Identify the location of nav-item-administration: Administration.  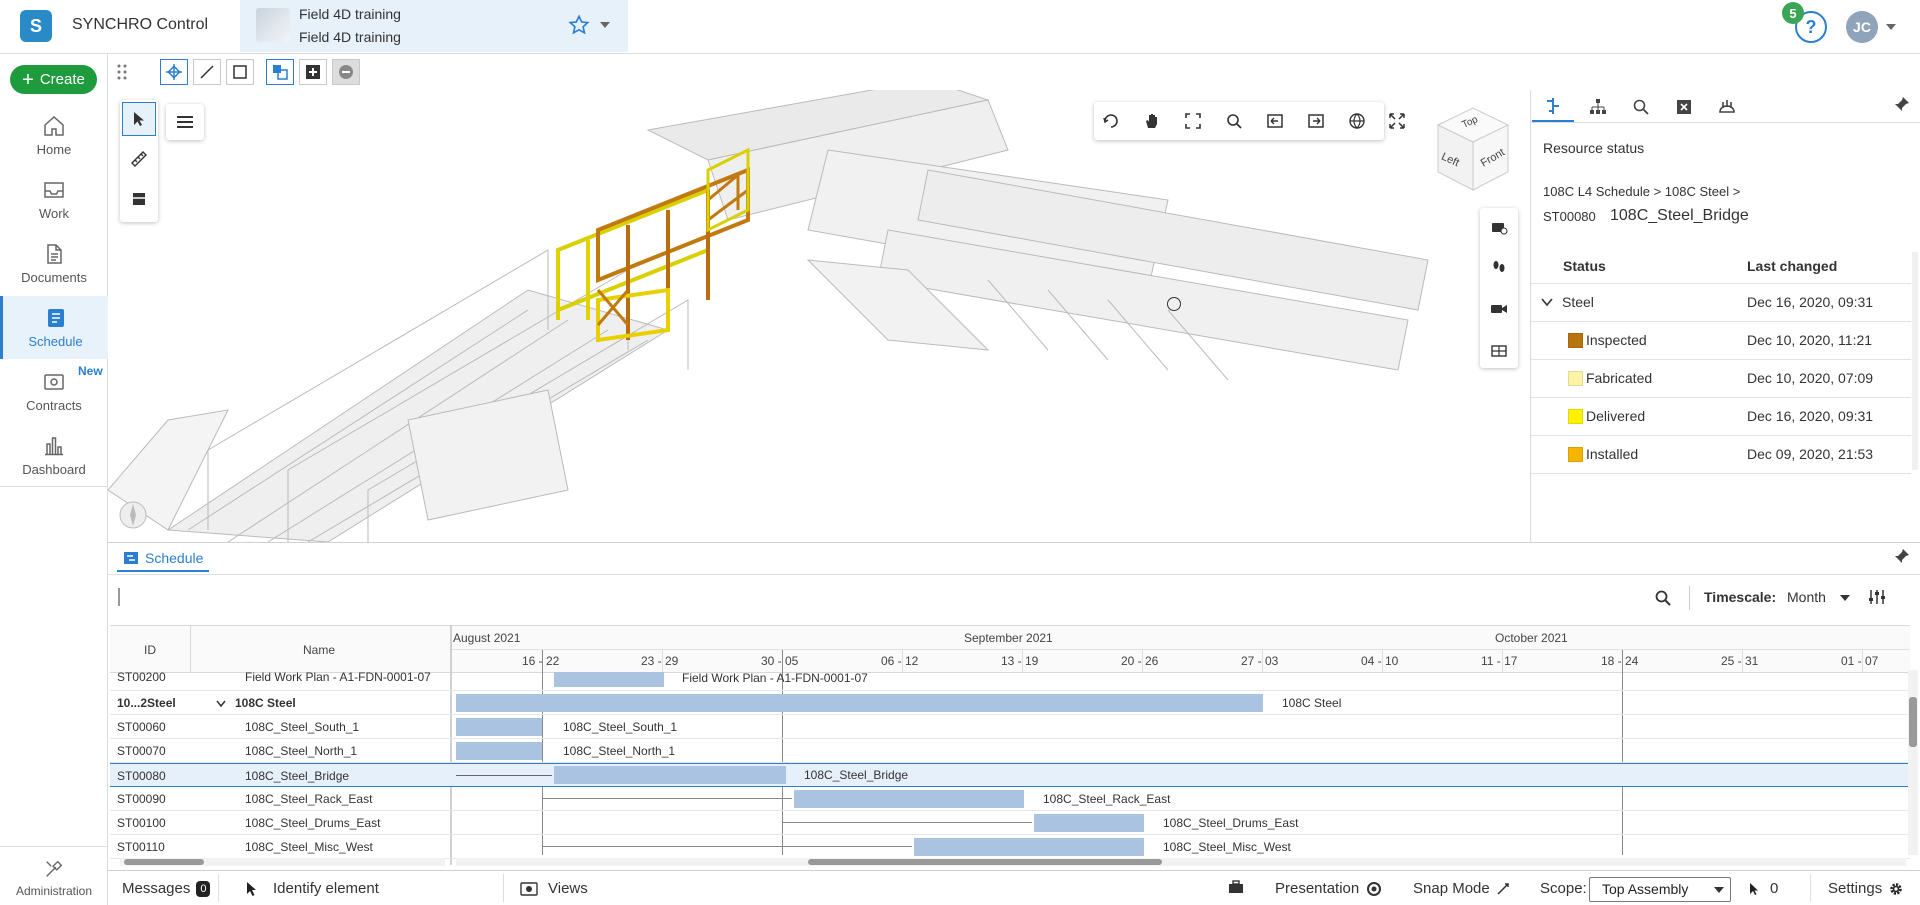
(54, 878).